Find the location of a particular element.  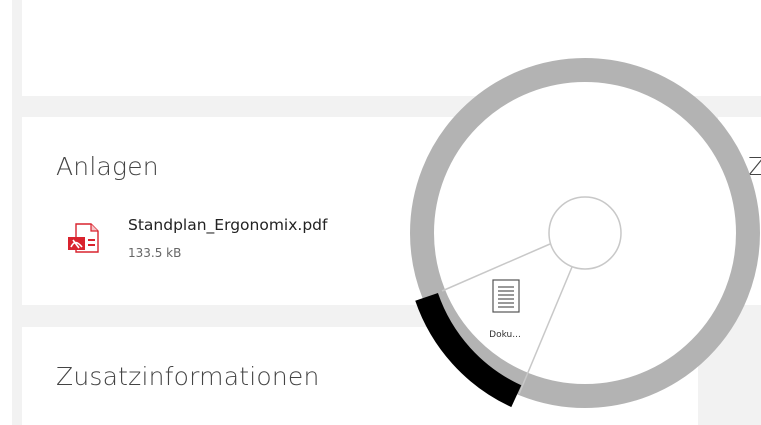

attachment-file-size: 133.5 kB is located at coordinates (155, 253).